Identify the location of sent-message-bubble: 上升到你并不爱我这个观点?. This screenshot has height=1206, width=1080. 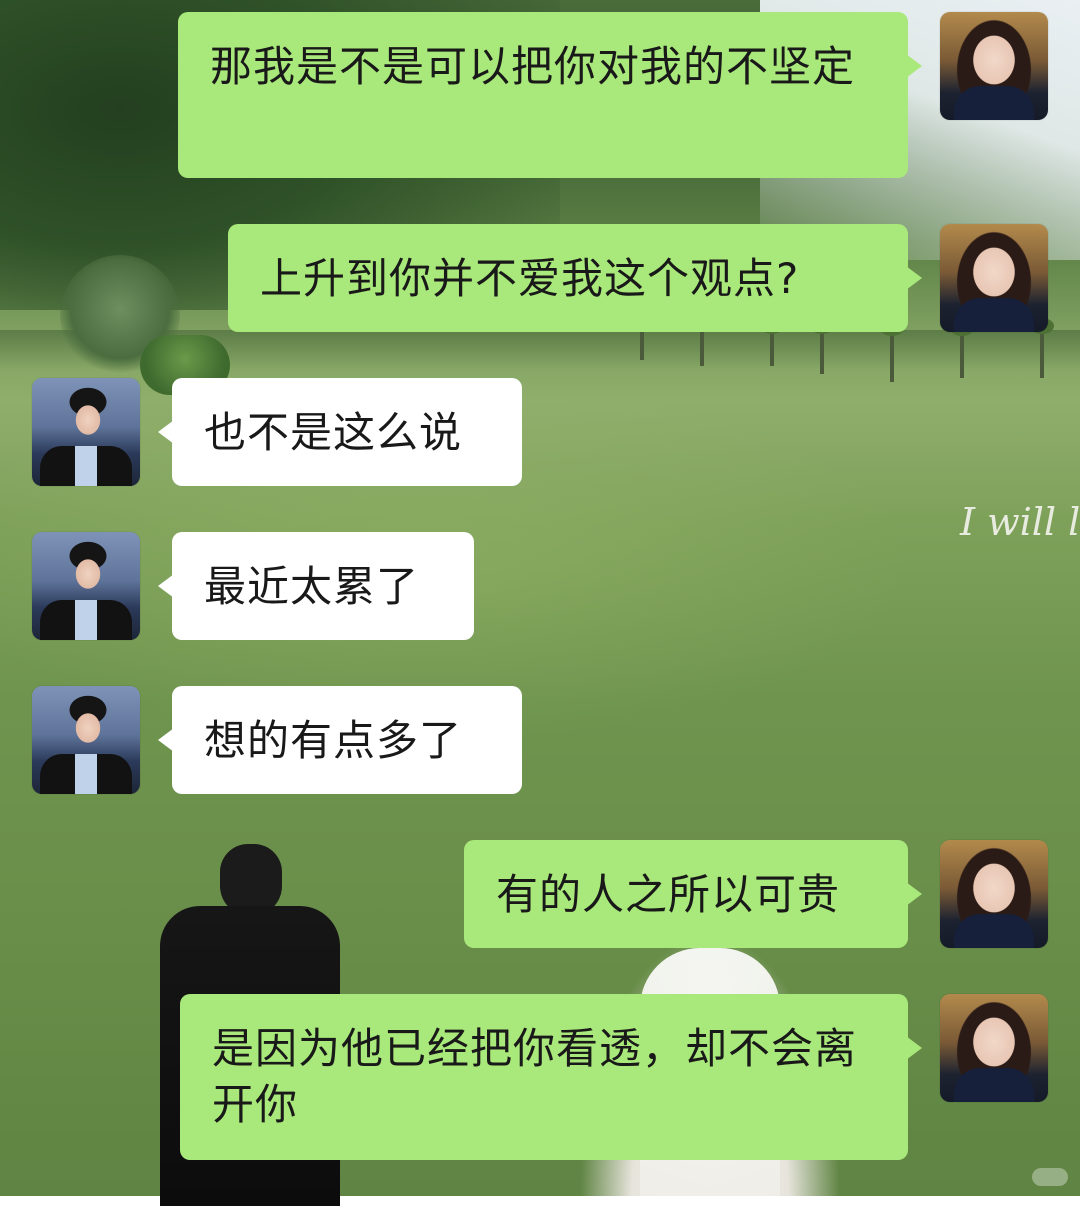
(575, 278).